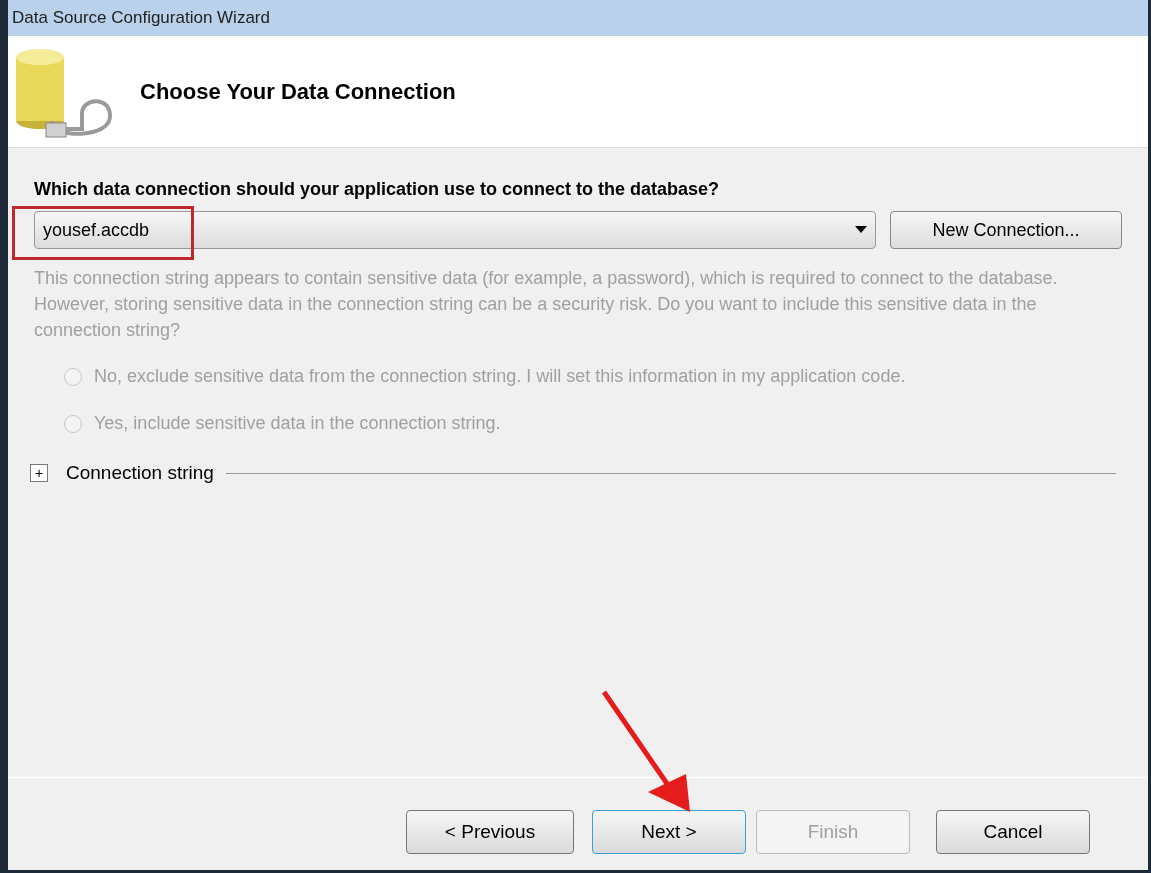  Describe the element at coordinates (490, 832) in the screenshot. I see `wizard-button: < Previous` at that location.